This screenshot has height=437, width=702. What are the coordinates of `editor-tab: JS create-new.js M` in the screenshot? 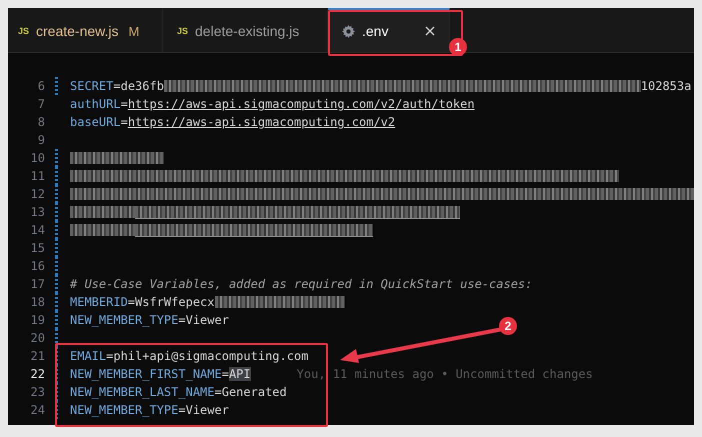 It's located at (85, 30).